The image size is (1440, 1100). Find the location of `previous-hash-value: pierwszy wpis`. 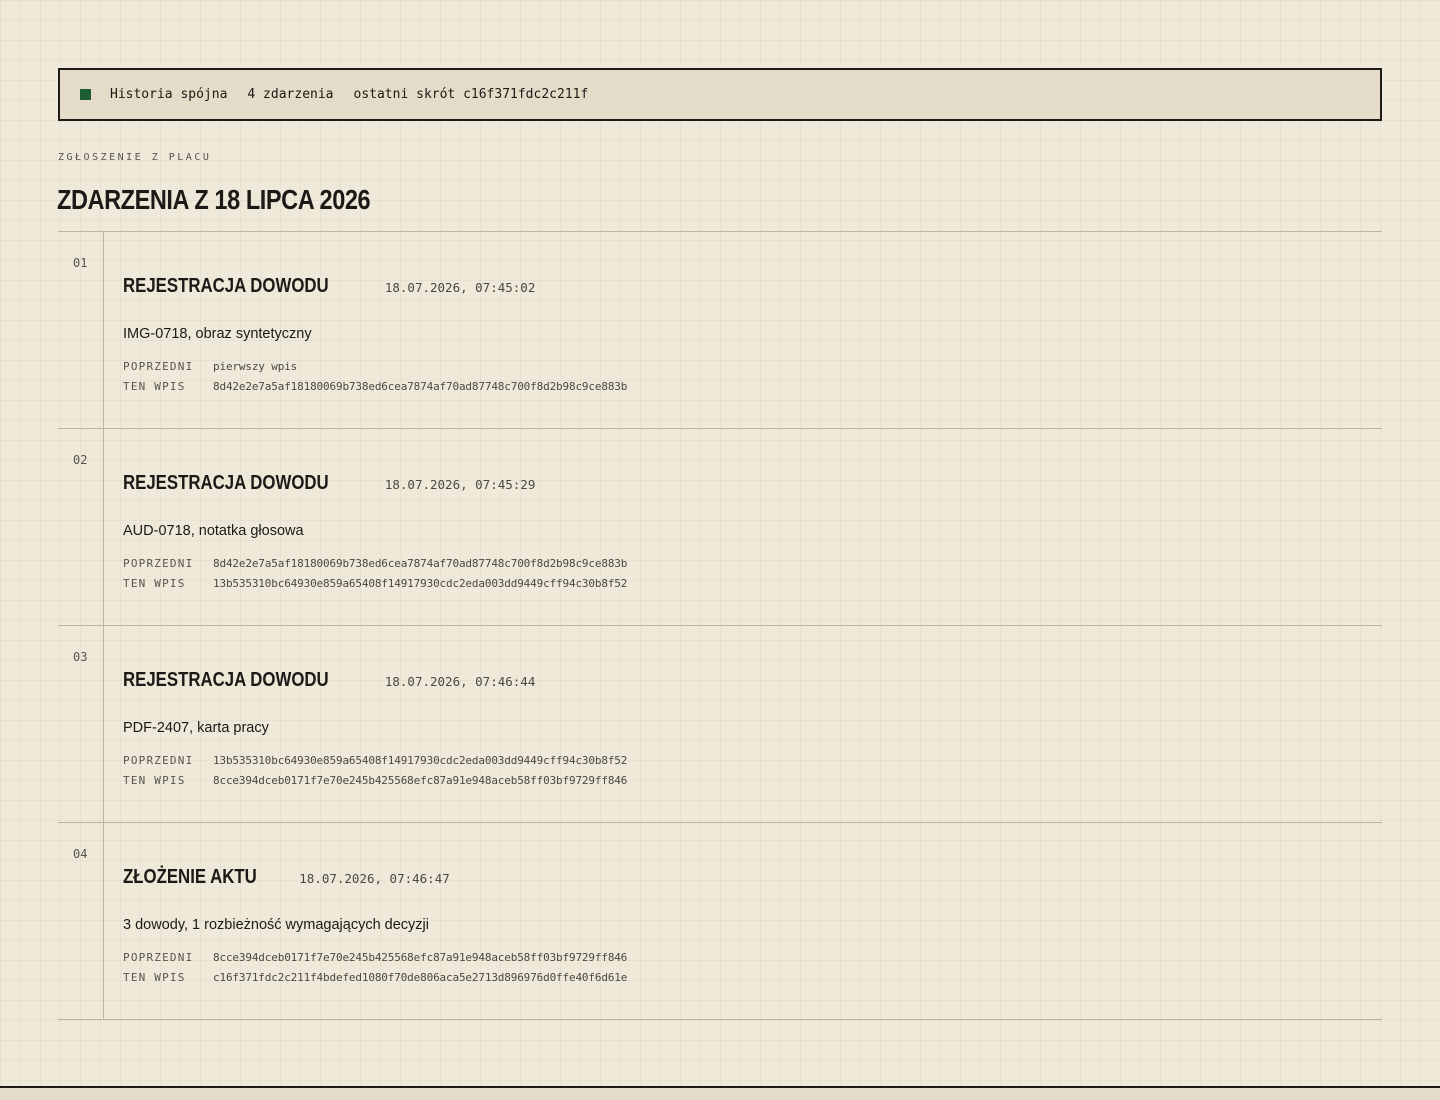

previous-hash-value: pierwszy wpis is located at coordinates (255, 366).